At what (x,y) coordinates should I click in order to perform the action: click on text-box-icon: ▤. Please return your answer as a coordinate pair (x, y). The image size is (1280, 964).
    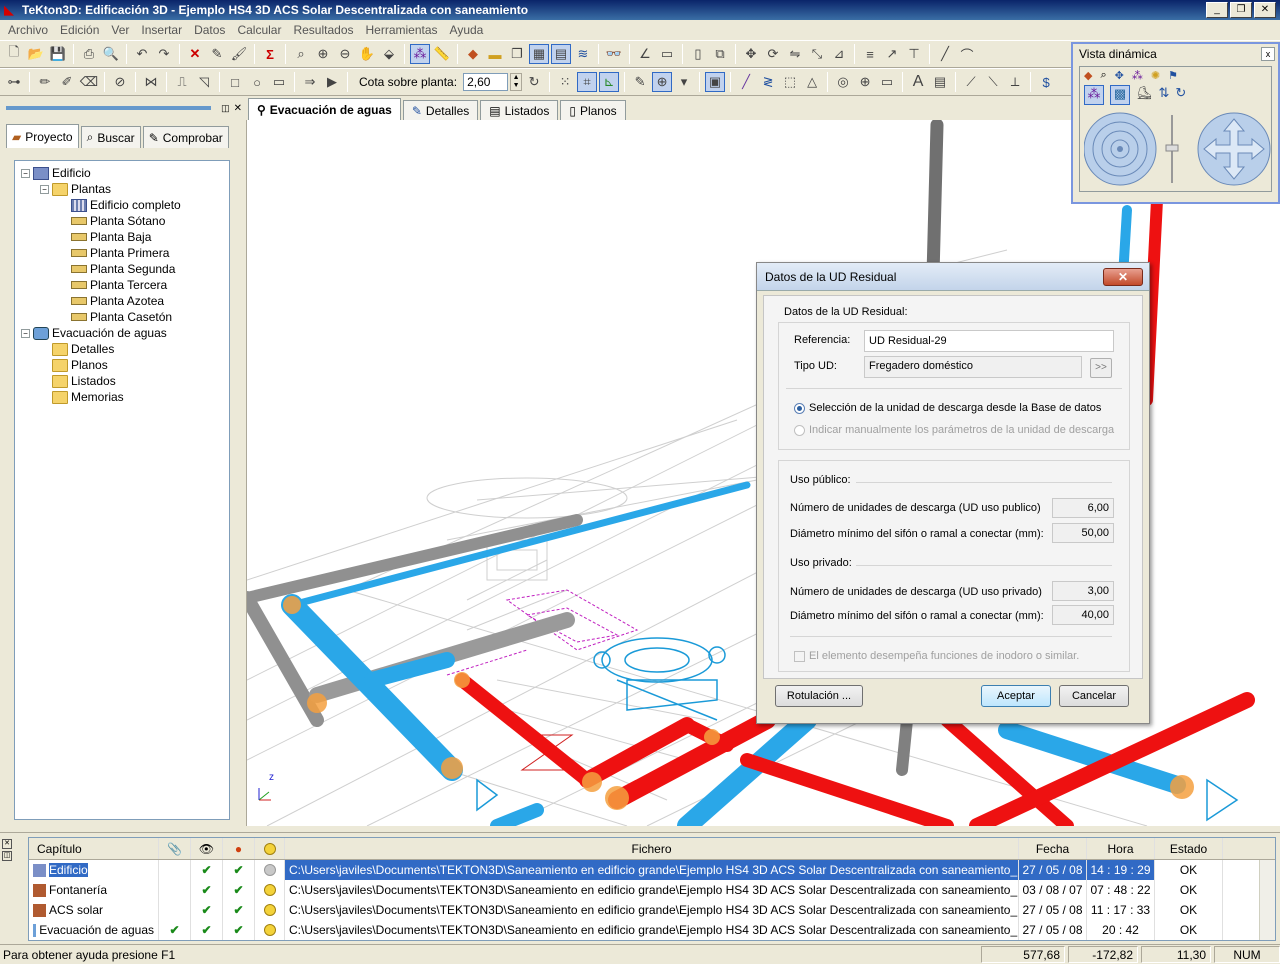
    Looking at the image, I should click on (561, 54).